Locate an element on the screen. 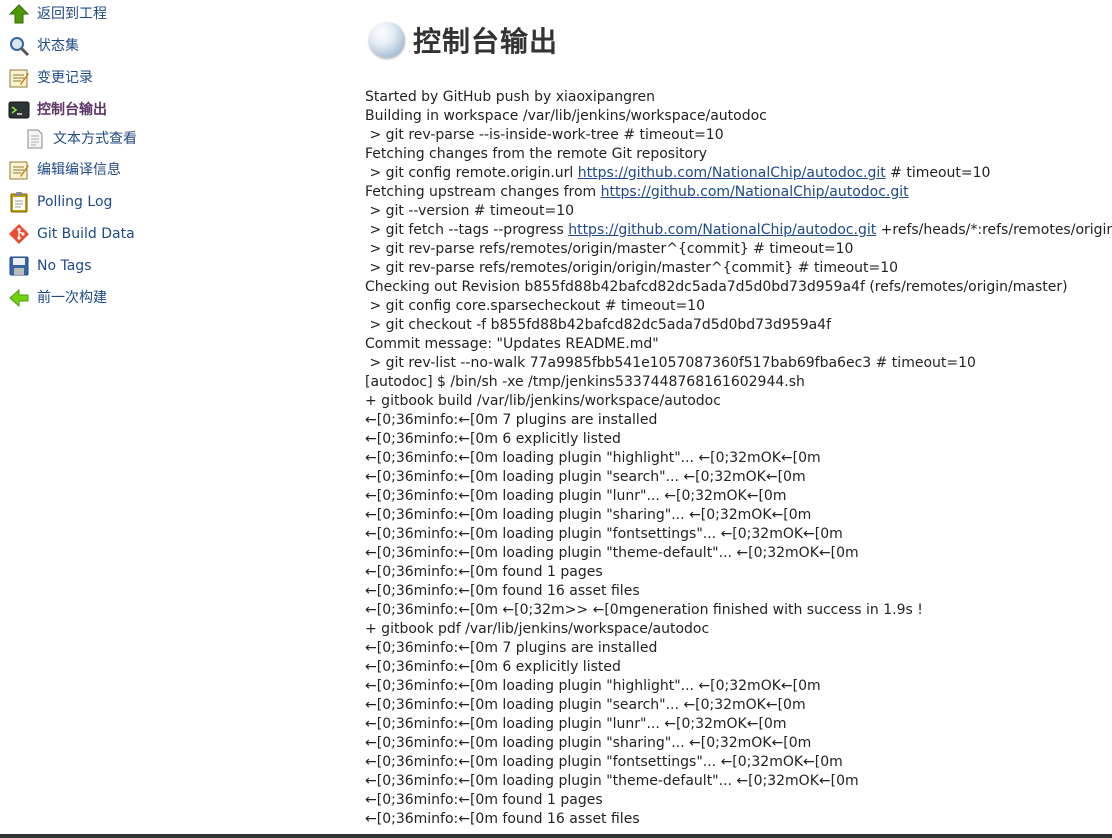  sidebar-item-label: 编辑编译信息 is located at coordinates (79, 170).